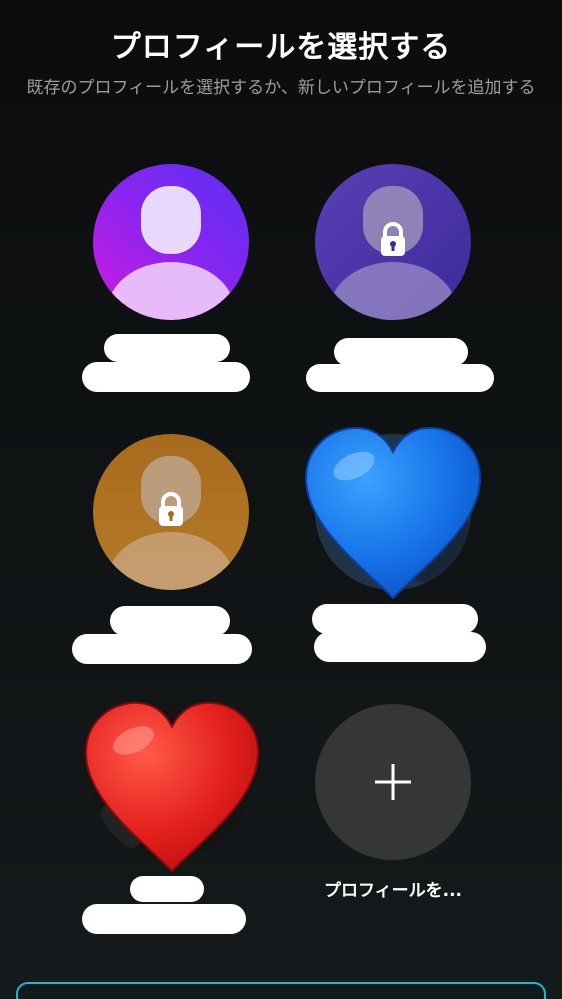  I want to click on page-title: プロフィールを選択する, so click(281, 47).